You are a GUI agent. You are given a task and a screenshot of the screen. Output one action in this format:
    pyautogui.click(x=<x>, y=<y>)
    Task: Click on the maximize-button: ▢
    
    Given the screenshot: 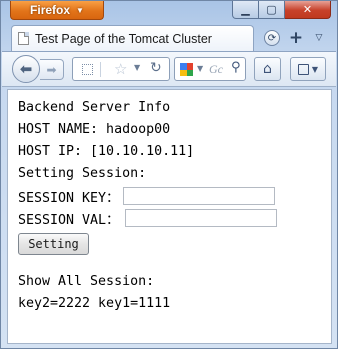 What is the action you would take?
    pyautogui.click(x=272, y=10)
    